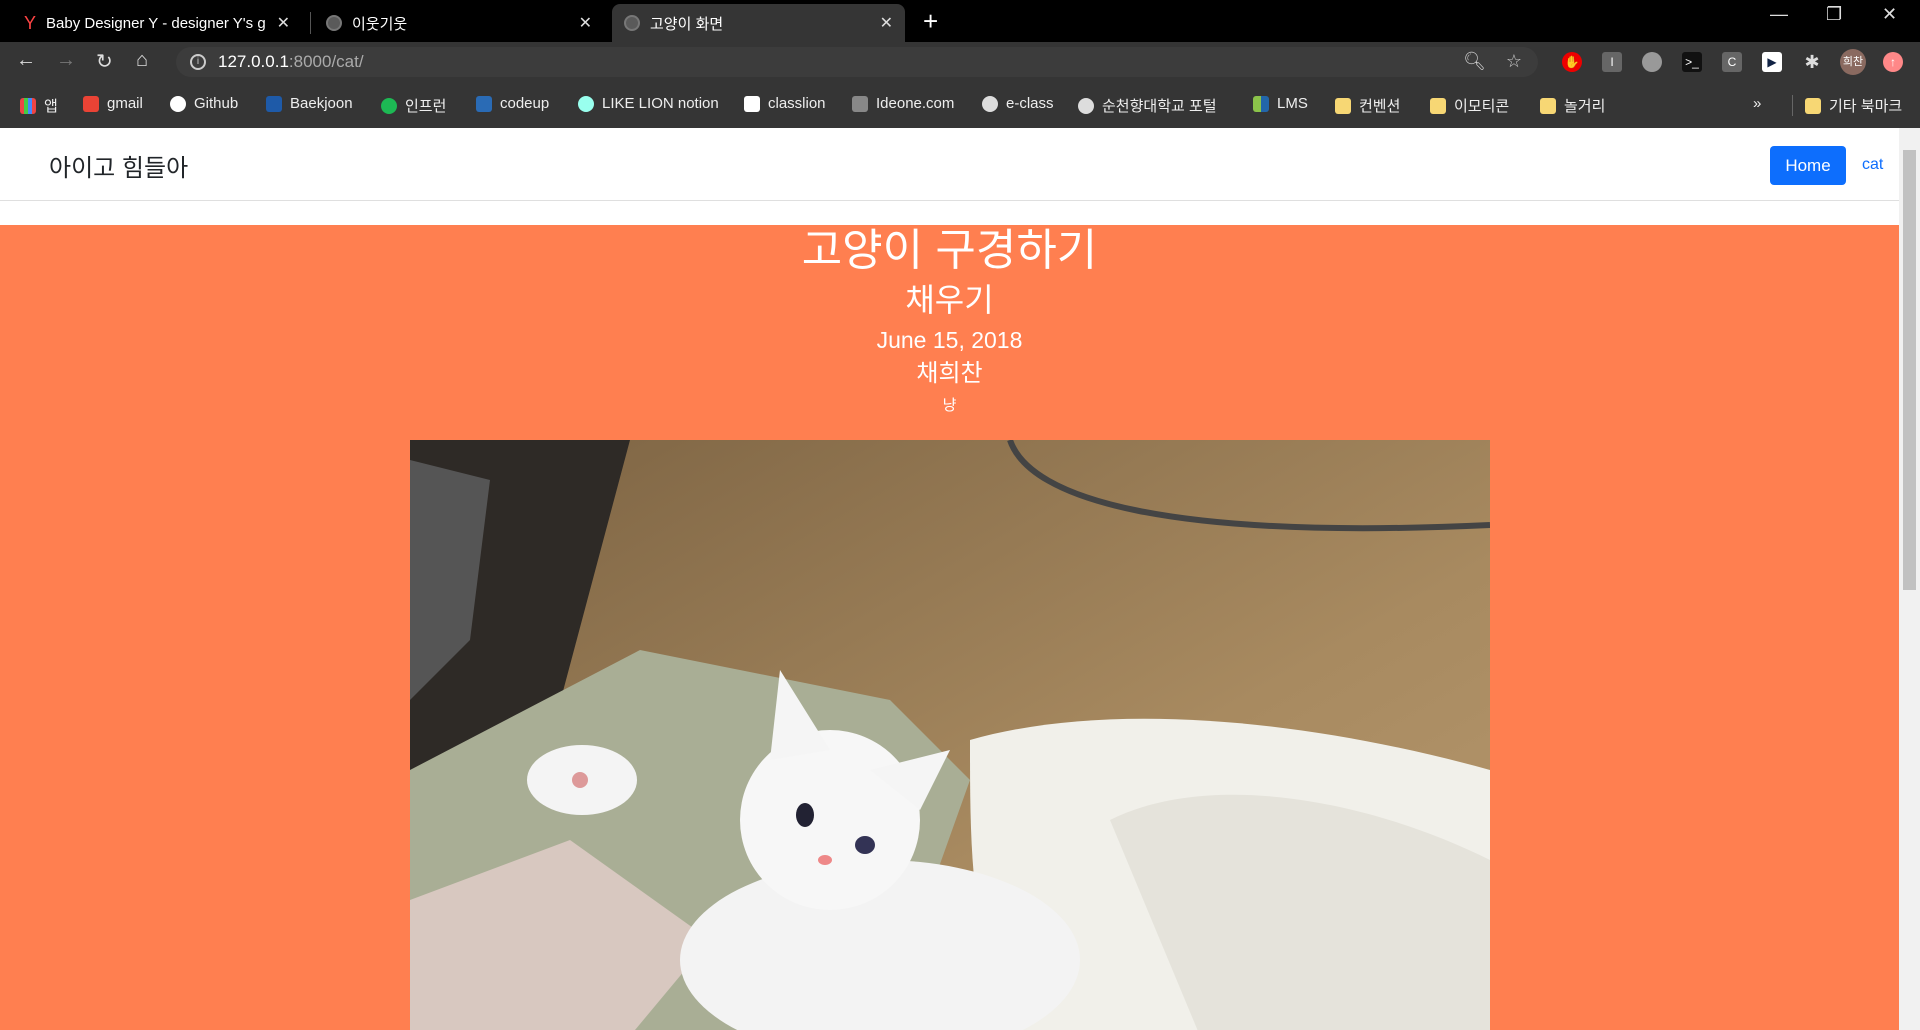  What do you see at coordinates (142, 60) in the screenshot?
I see `home-button: ⌂` at bounding box center [142, 60].